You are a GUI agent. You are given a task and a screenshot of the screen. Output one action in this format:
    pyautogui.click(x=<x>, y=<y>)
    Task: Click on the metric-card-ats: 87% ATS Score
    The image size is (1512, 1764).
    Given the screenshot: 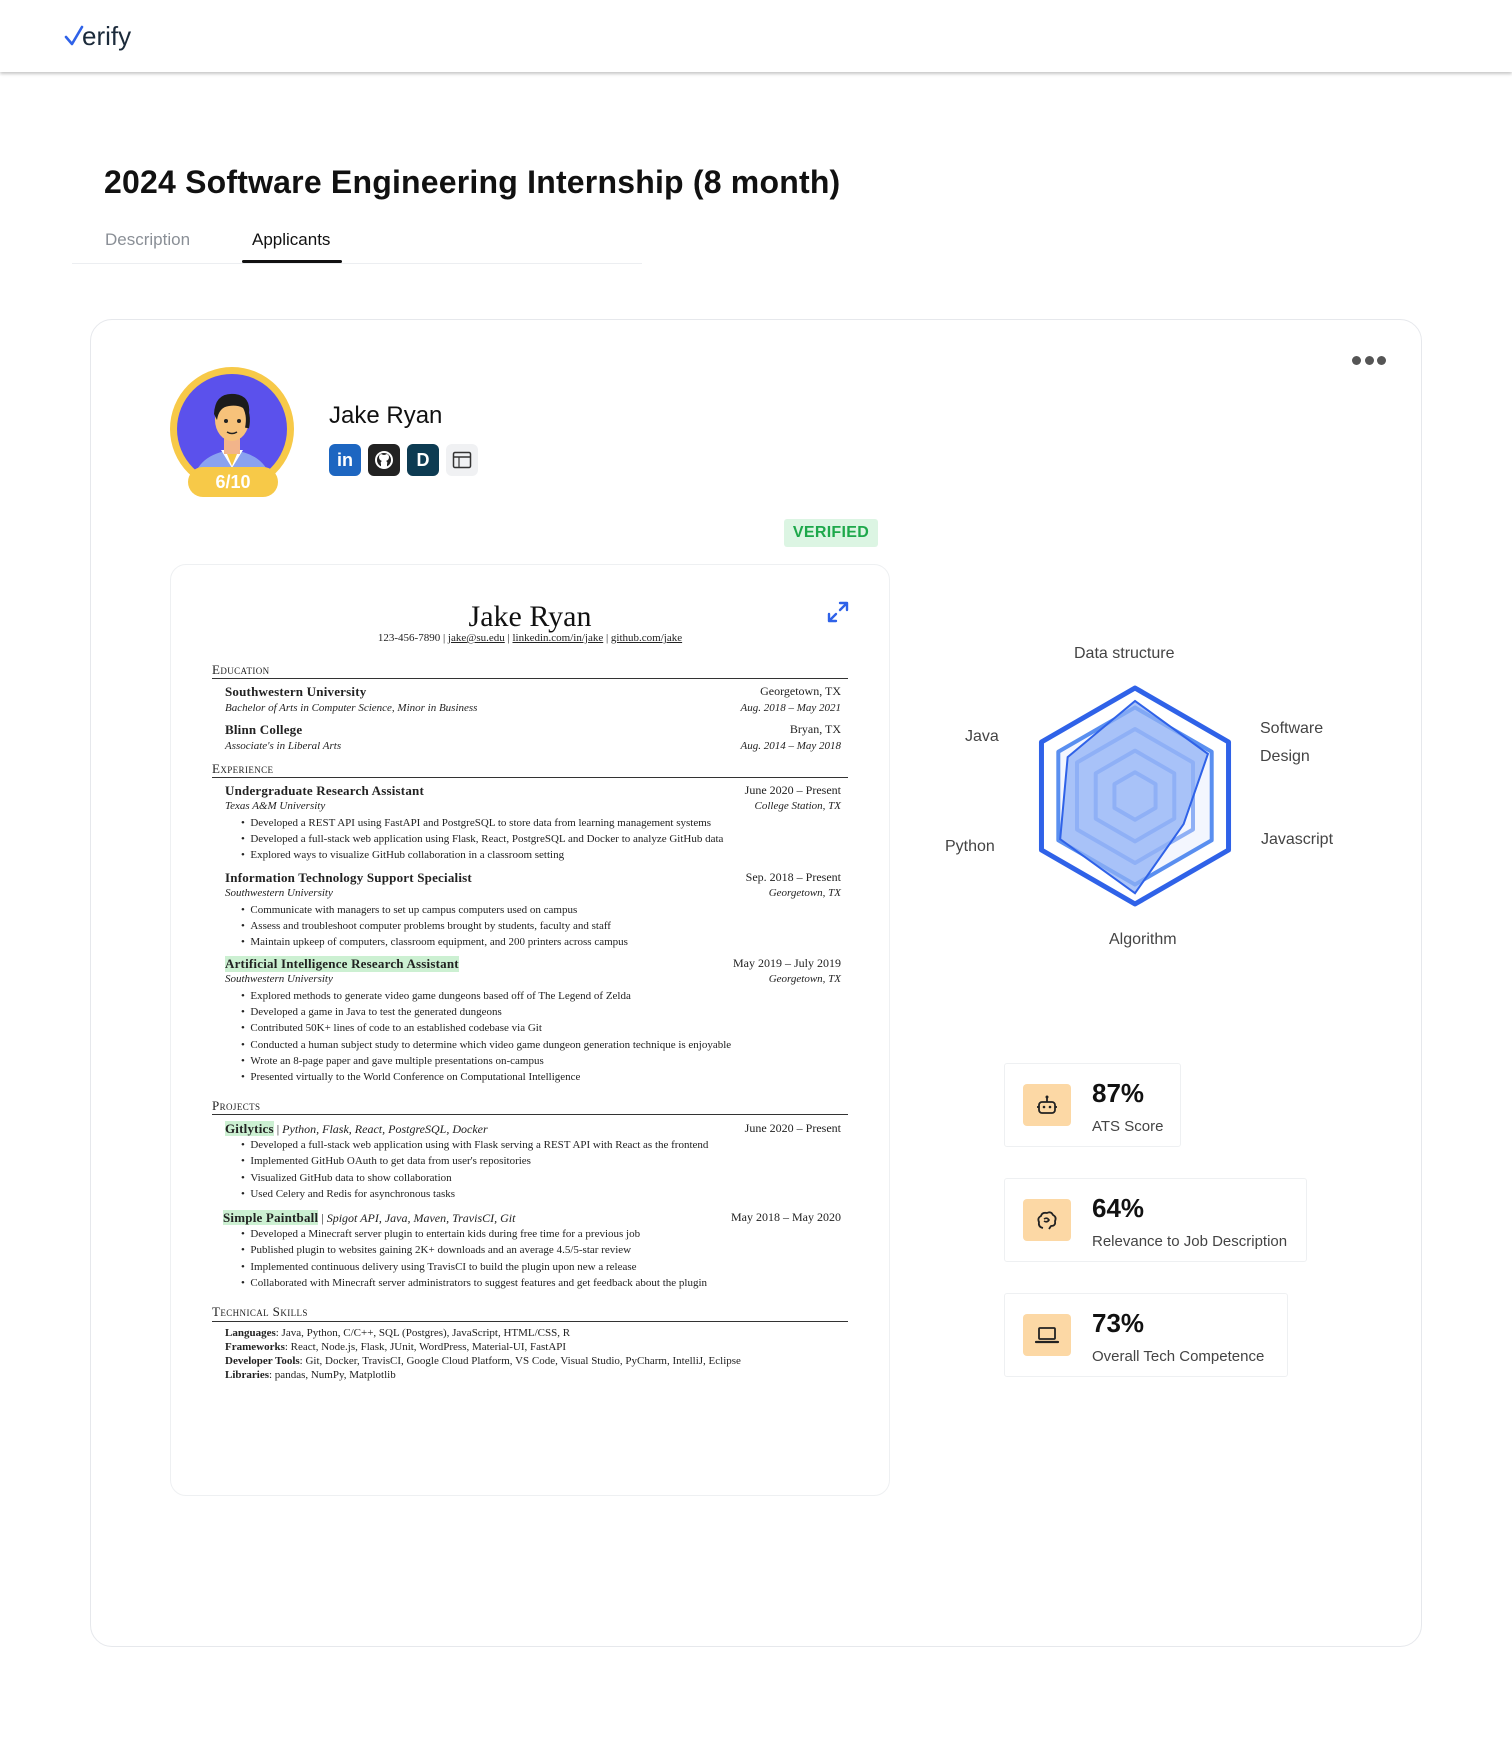 What is the action you would take?
    pyautogui.click(x=1092, y=1105)
    